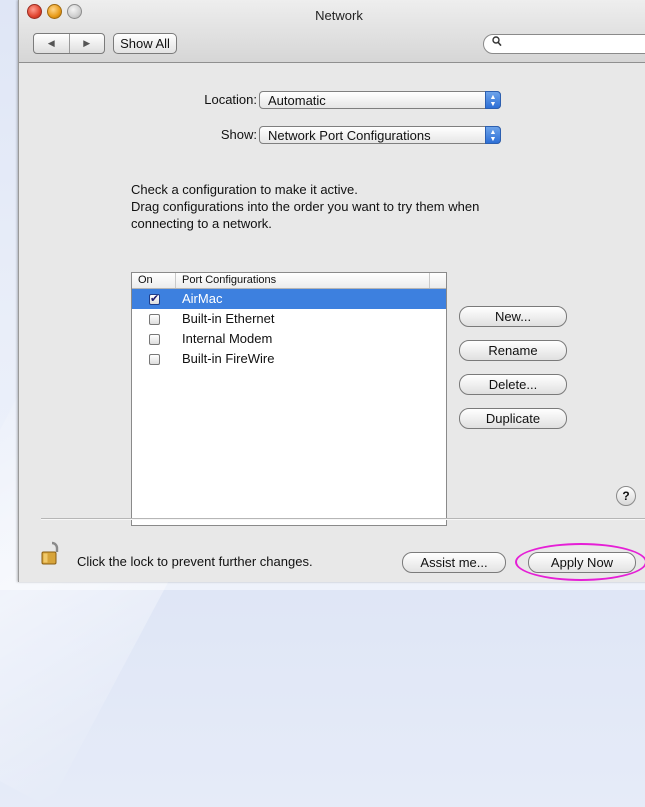 The height and width of the screenshot is (807, 645). What do you see at coordinates (349, 135) in the screenshot?
I see `show-value: Network Port Configurations` at bounding box center [349, 135].